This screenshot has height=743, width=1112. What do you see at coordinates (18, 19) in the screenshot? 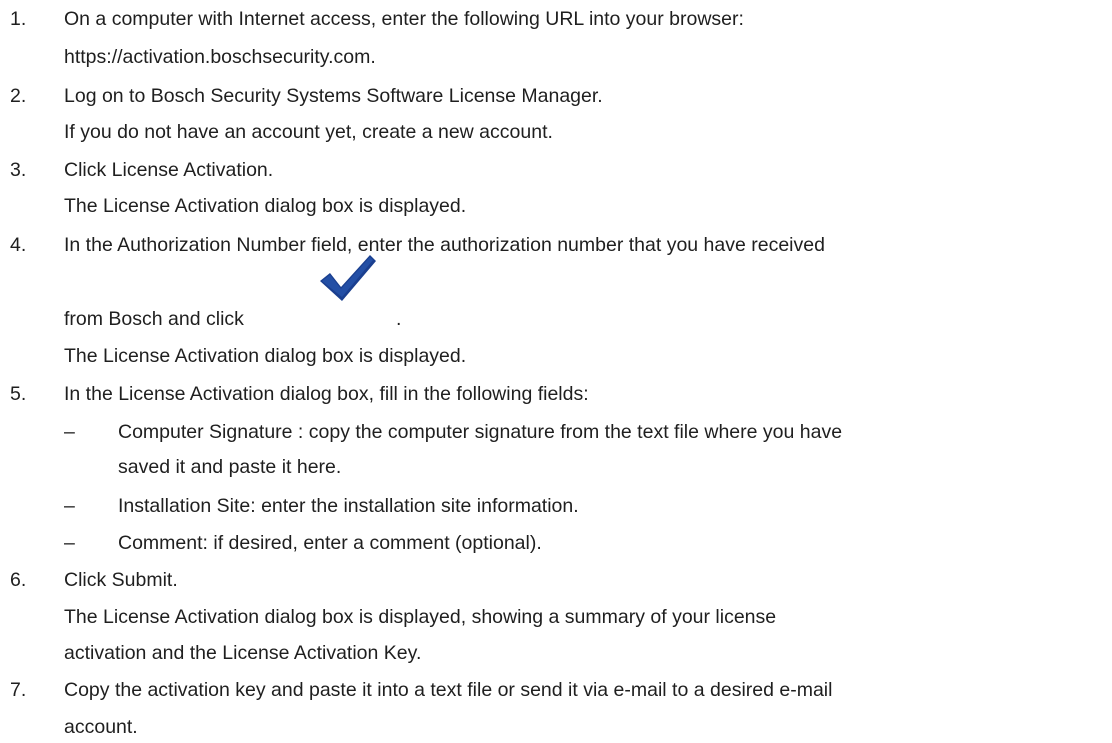
I see `step-number: 1.` at bounding box center [18, 19].